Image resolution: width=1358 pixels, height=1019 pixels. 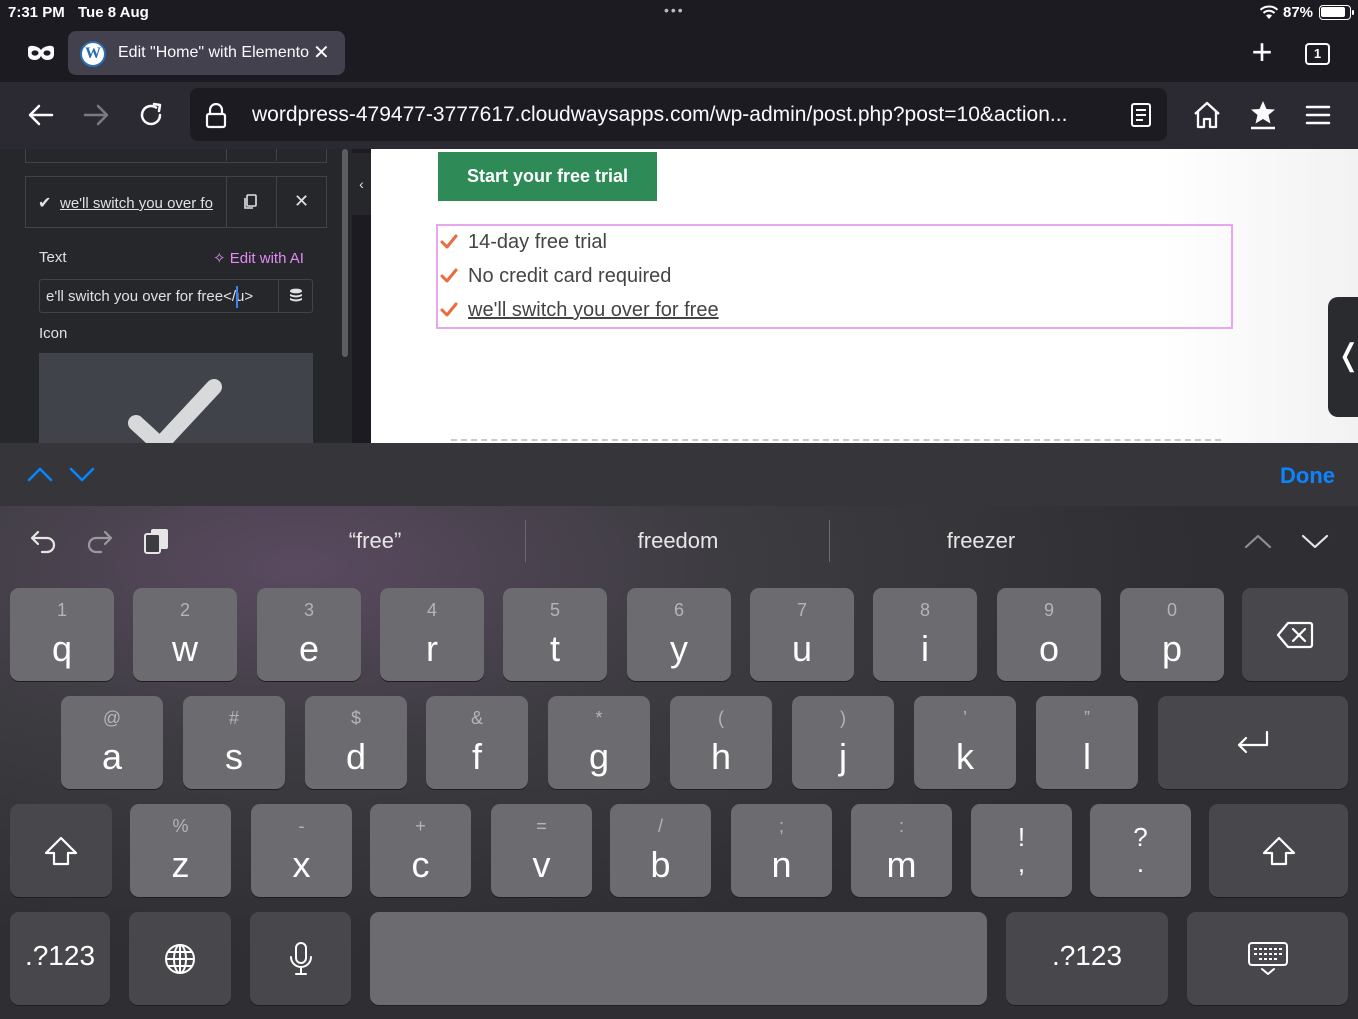 I want to click on key-secondary-label: +, so click(x=420, y=826).